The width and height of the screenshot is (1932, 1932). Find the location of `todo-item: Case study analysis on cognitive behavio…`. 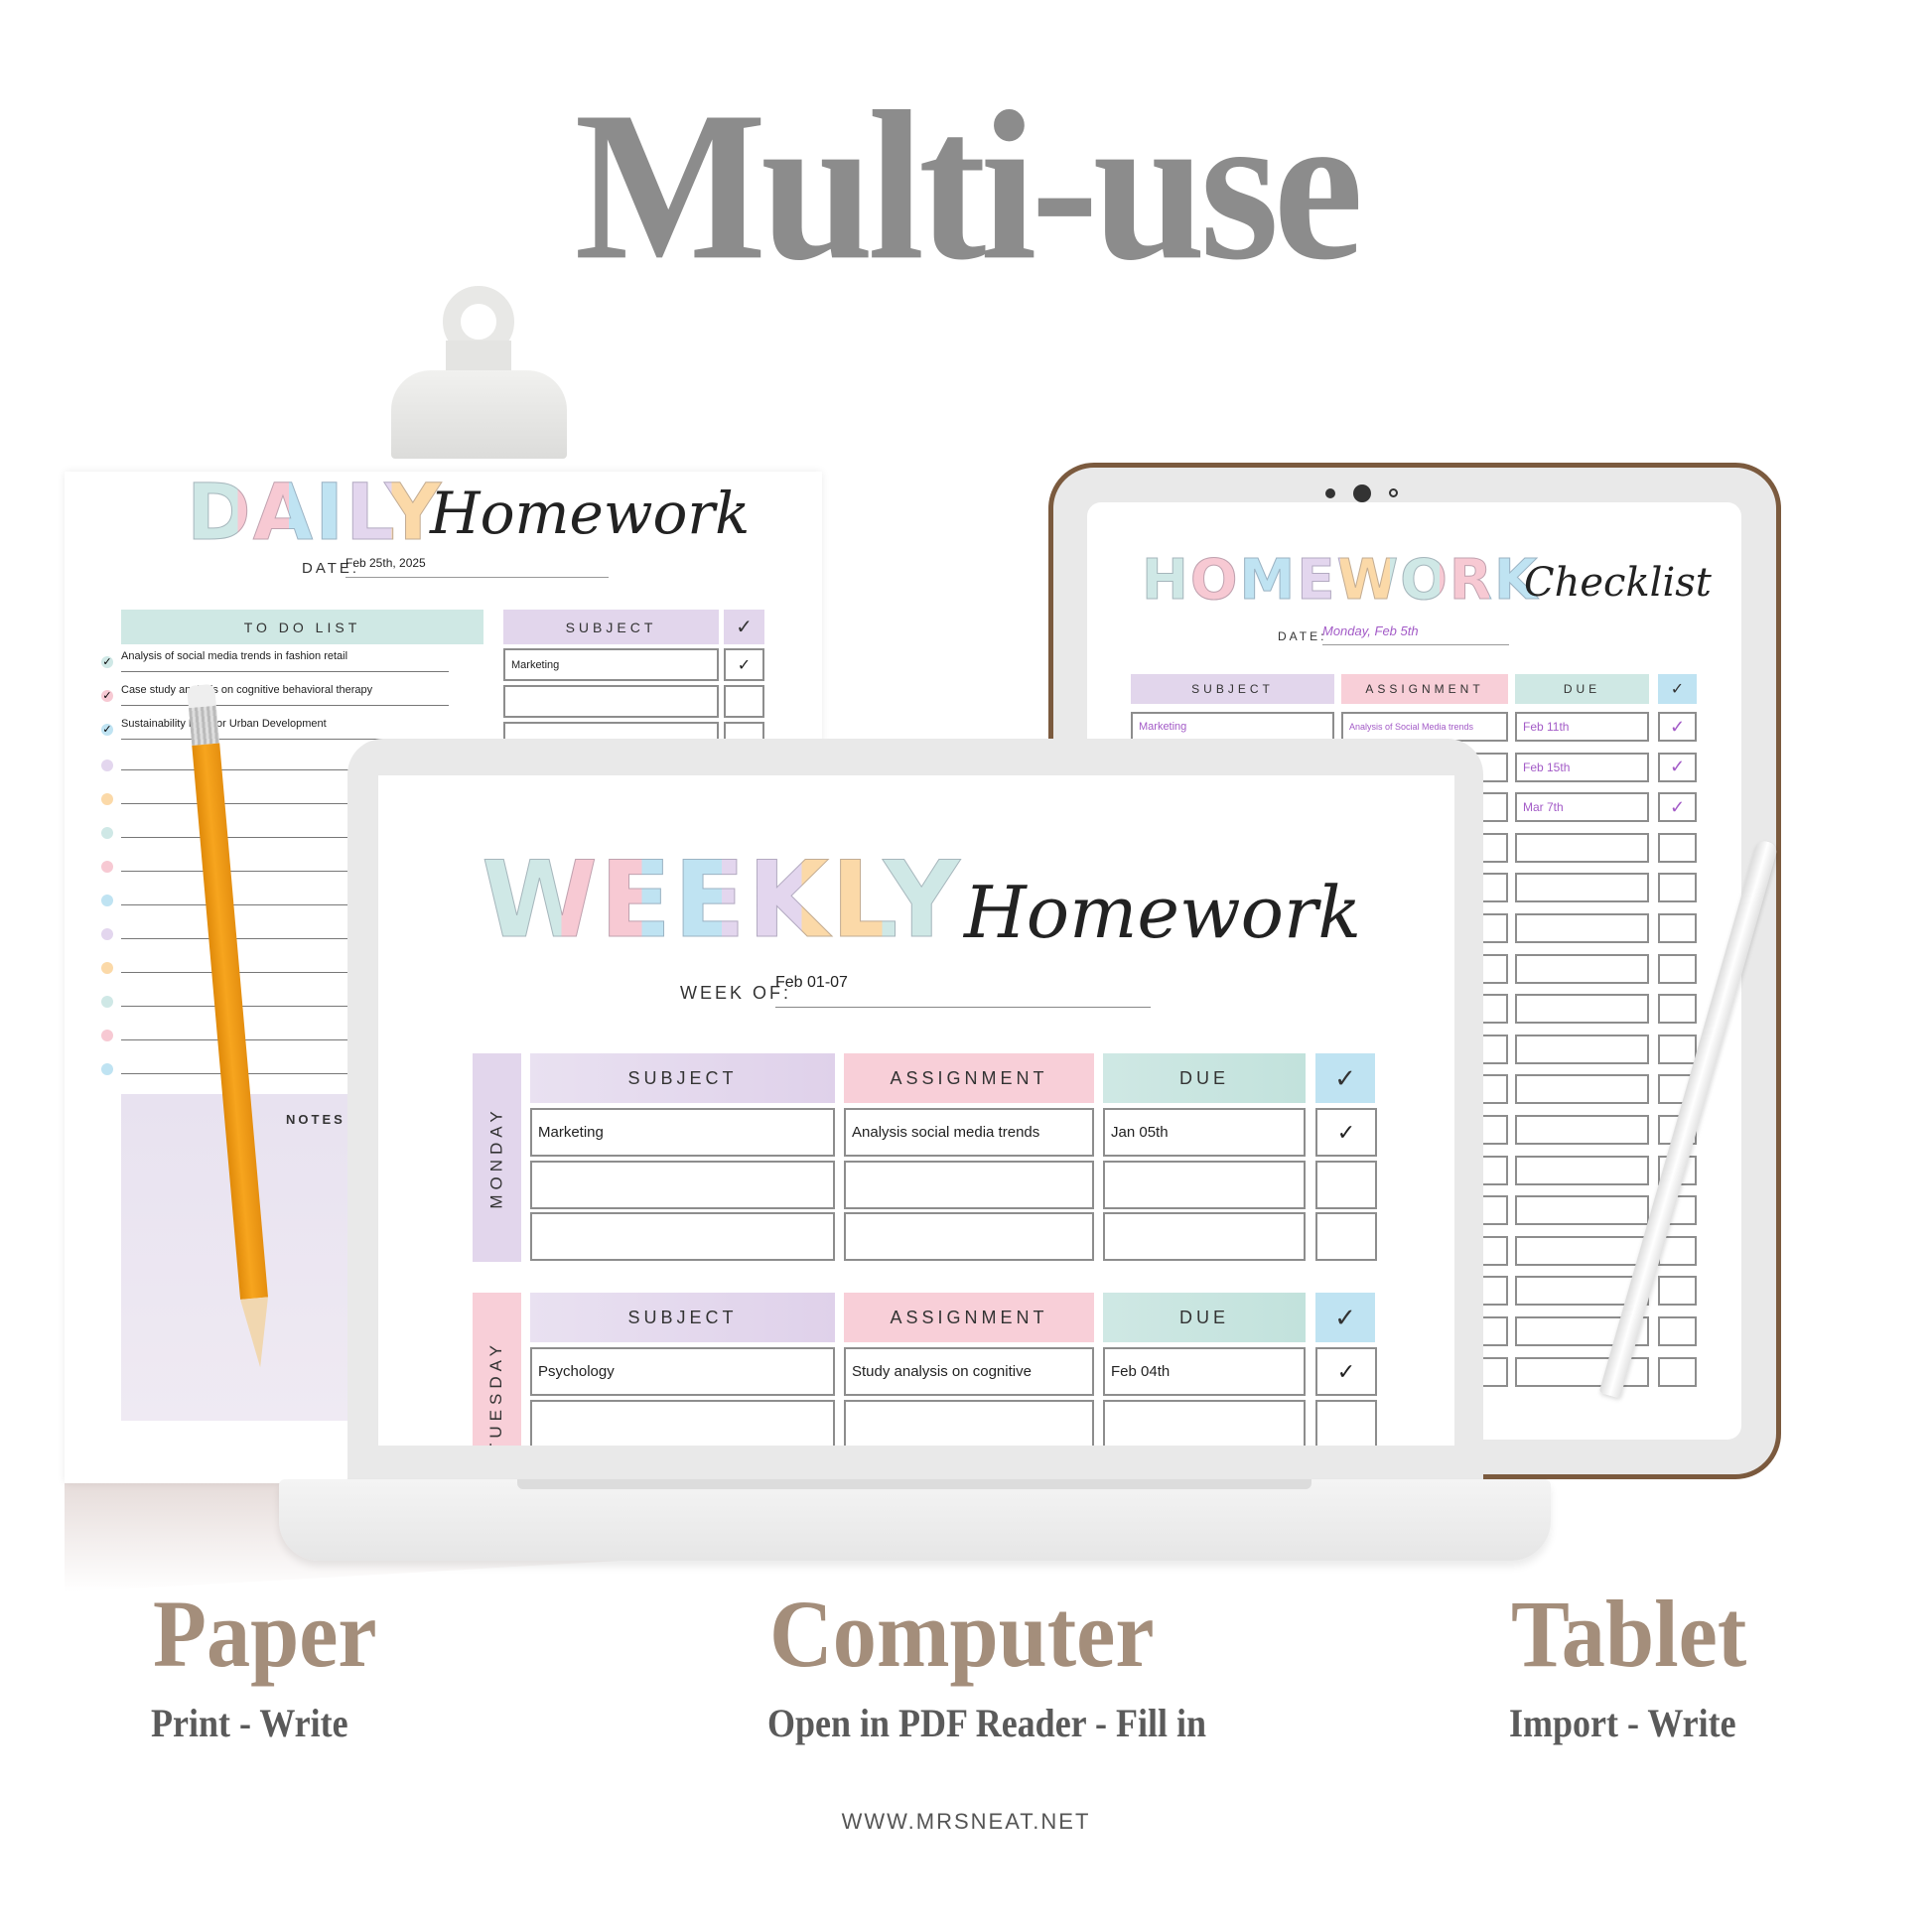

todo-item: Case study analysis on cognitive behavio… is located at coordinates (285, 695).